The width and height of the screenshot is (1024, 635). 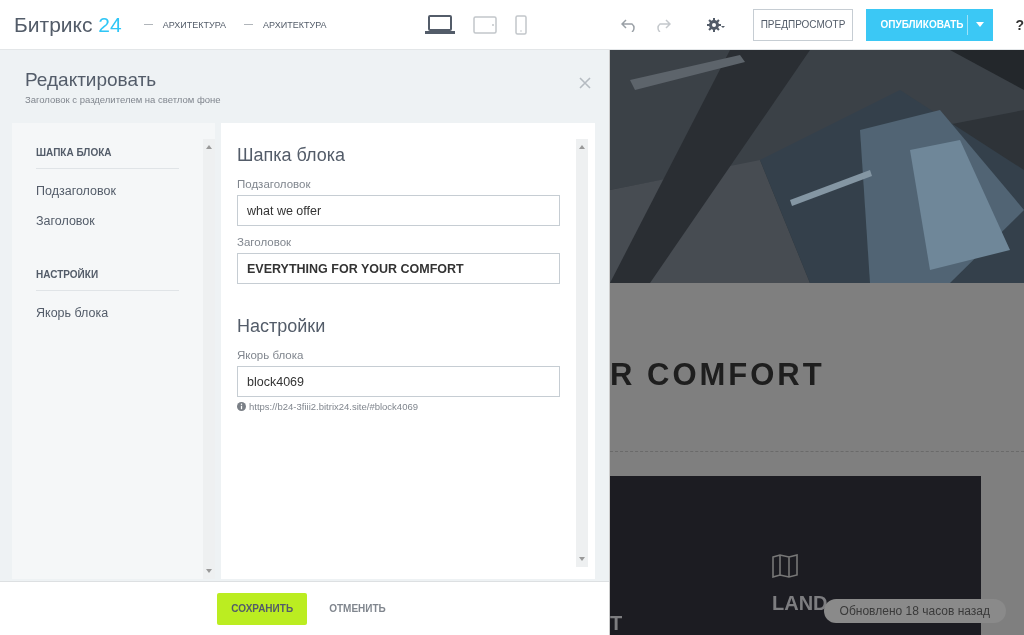 I want to click on nav-heading: ШАПКА БЛОКА, so click(x=107, y=158).